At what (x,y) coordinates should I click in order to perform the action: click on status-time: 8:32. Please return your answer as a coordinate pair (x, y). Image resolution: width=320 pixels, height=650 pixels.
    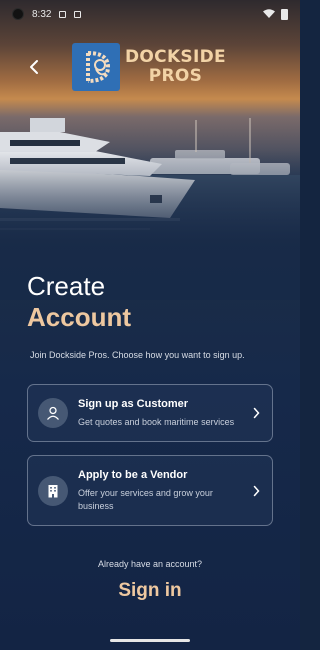
    Looking at the image, I should click on (42, 14).